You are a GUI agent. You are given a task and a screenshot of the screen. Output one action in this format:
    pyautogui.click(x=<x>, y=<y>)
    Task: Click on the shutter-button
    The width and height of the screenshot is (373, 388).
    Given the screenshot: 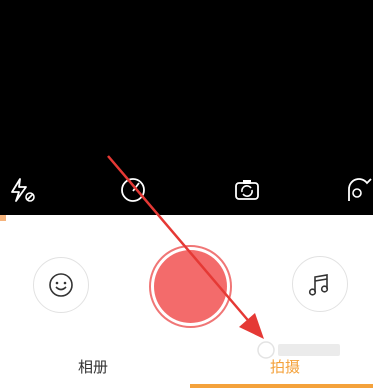 What is the action you would take?
    pyautogui.click(x=190, y=286)
    